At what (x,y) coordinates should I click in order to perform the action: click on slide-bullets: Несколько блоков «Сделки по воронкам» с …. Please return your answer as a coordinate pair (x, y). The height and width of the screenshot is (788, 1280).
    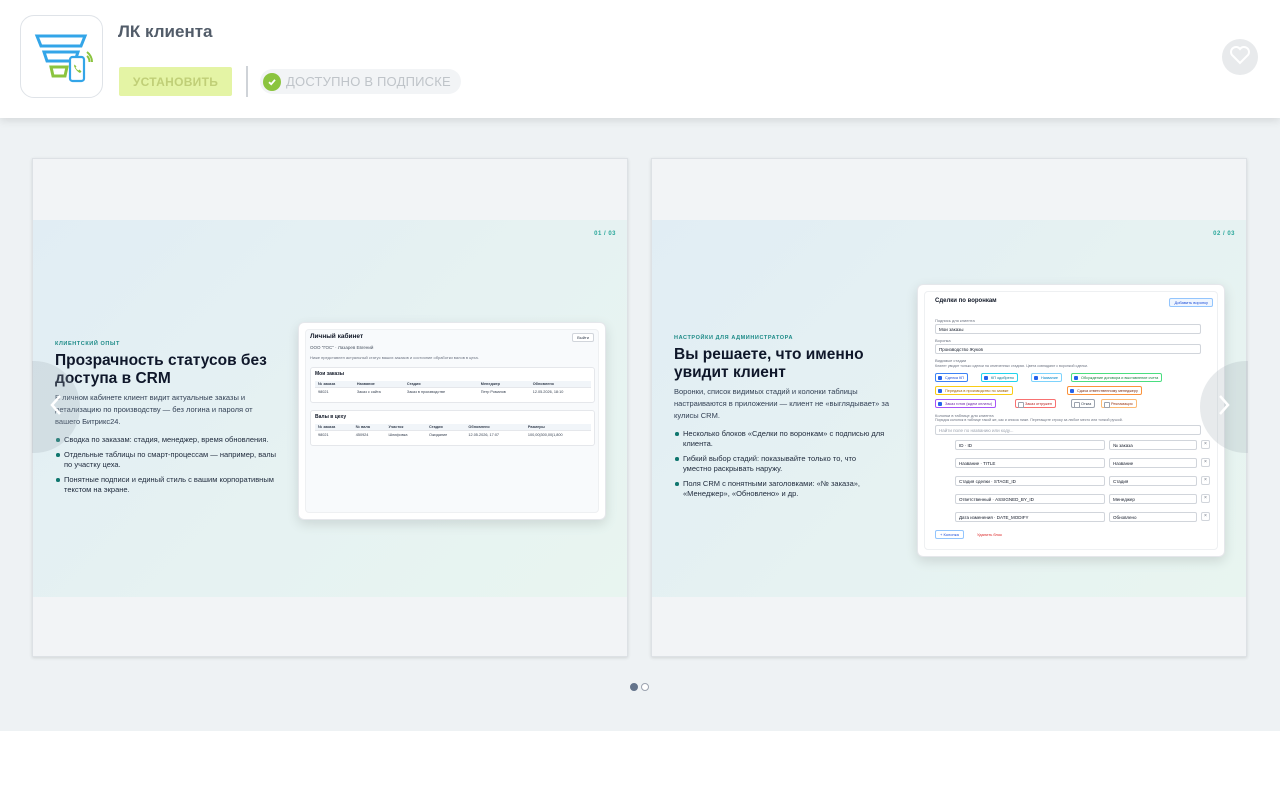
    Looking at the image, I should click on (780, 466).